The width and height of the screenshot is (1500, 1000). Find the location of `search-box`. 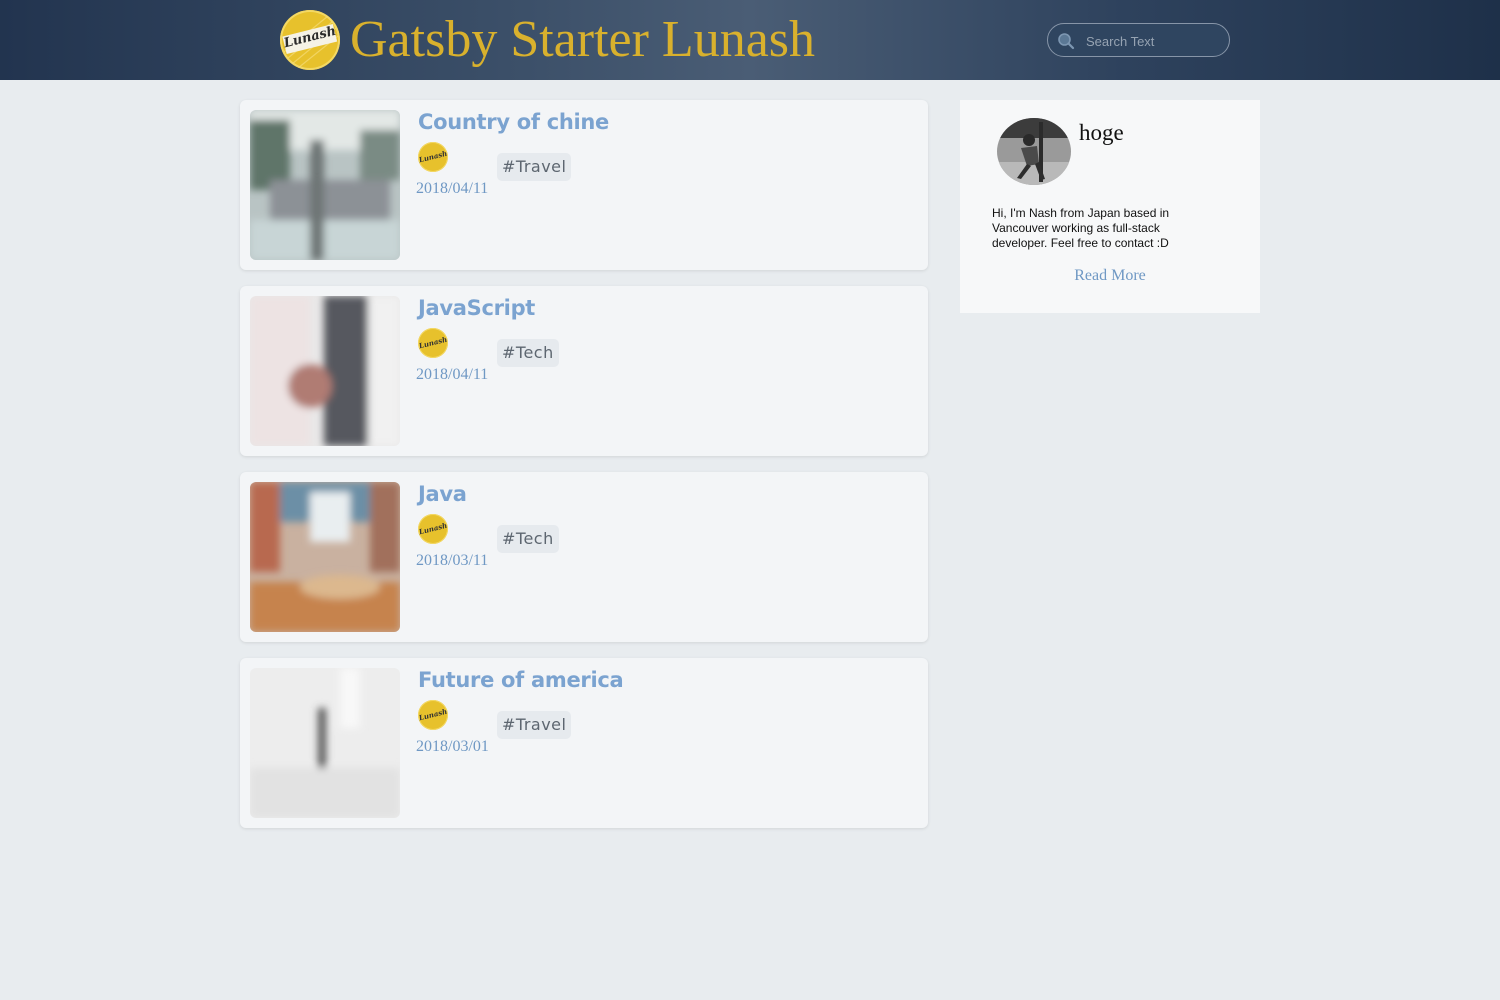

search-box is located at coordinates (1138, 40).